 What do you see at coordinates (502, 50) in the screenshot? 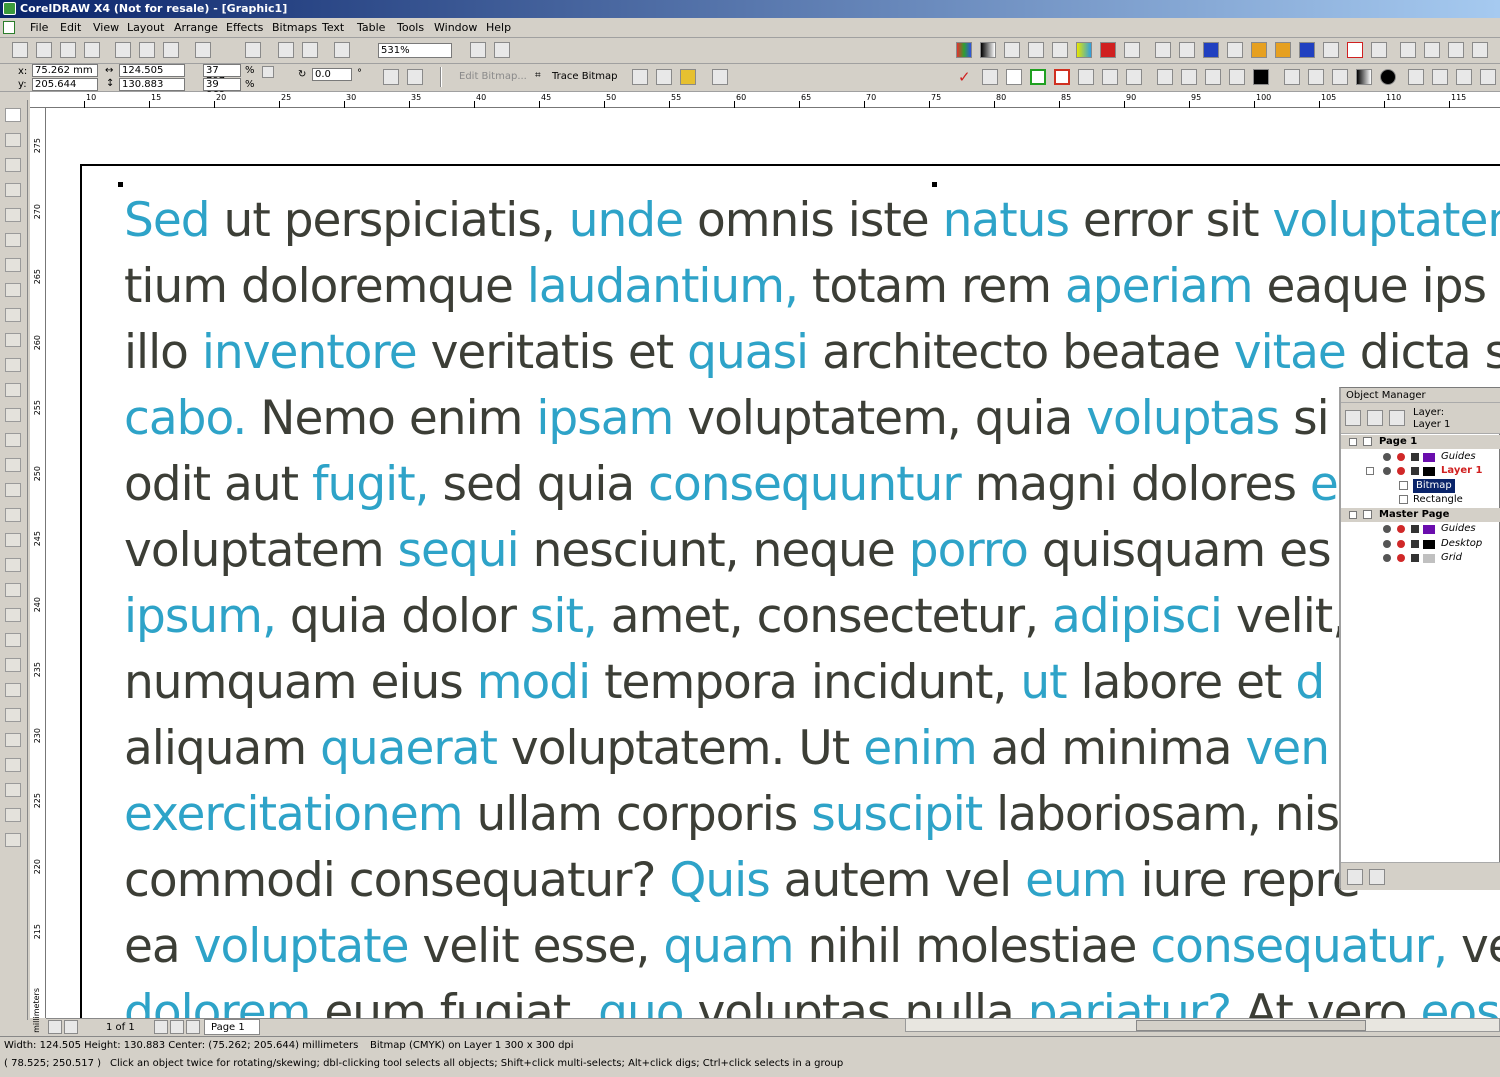
I see `snap-to-icon` at bounding box center [502, 50].